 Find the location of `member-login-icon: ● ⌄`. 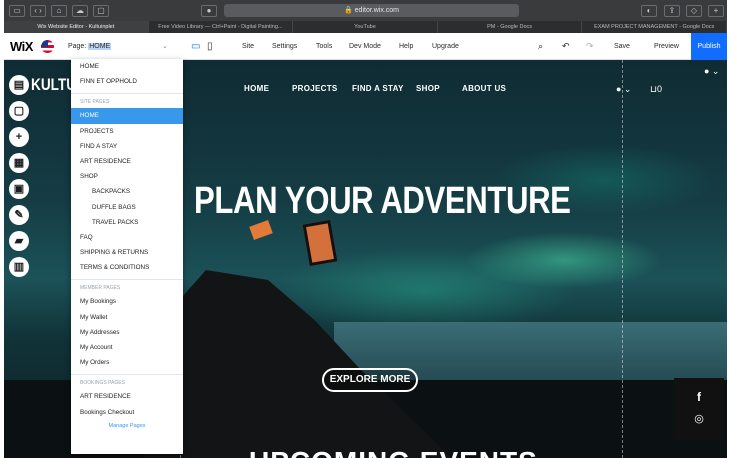

member-login-icon: ● ⌄ is located at coordinates (623, 89).